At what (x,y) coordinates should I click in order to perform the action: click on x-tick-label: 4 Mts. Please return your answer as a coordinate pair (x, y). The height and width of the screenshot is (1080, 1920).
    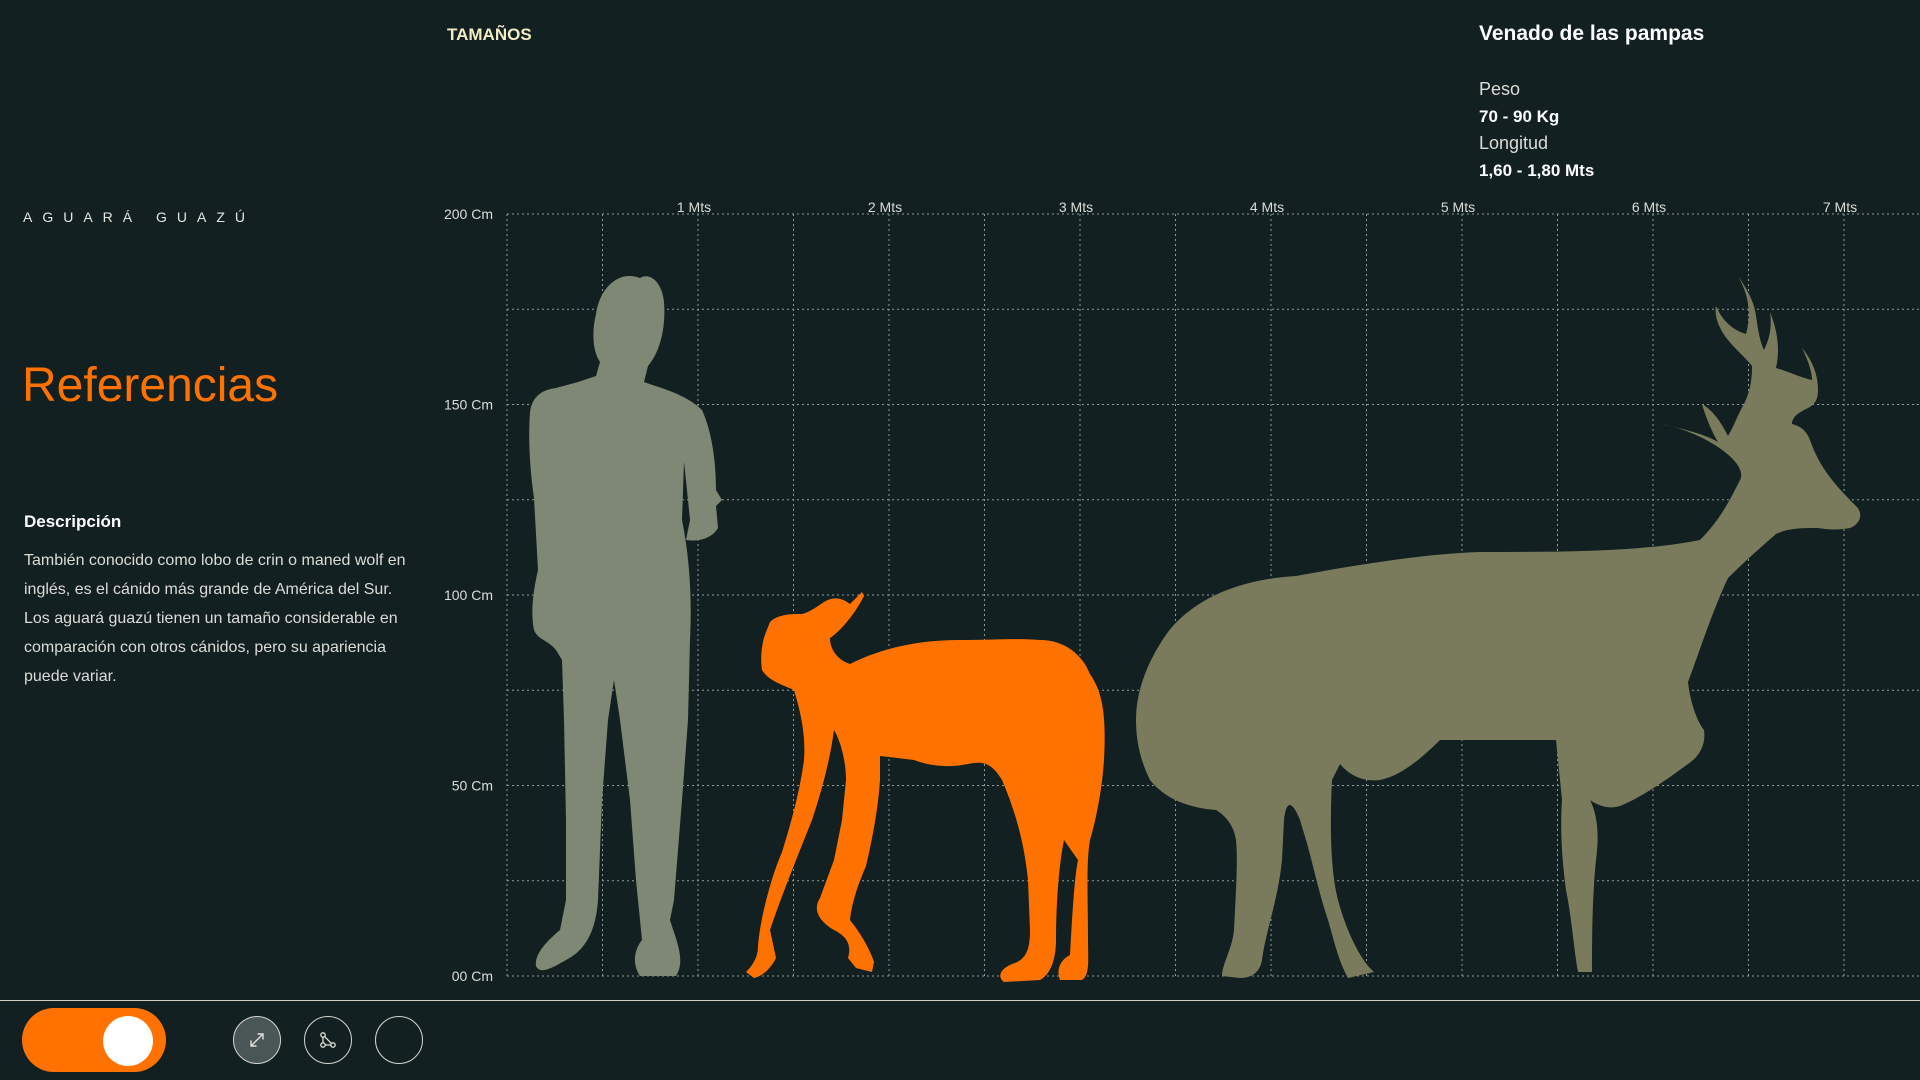
    Looking at the image, I should click on (1267, 207).